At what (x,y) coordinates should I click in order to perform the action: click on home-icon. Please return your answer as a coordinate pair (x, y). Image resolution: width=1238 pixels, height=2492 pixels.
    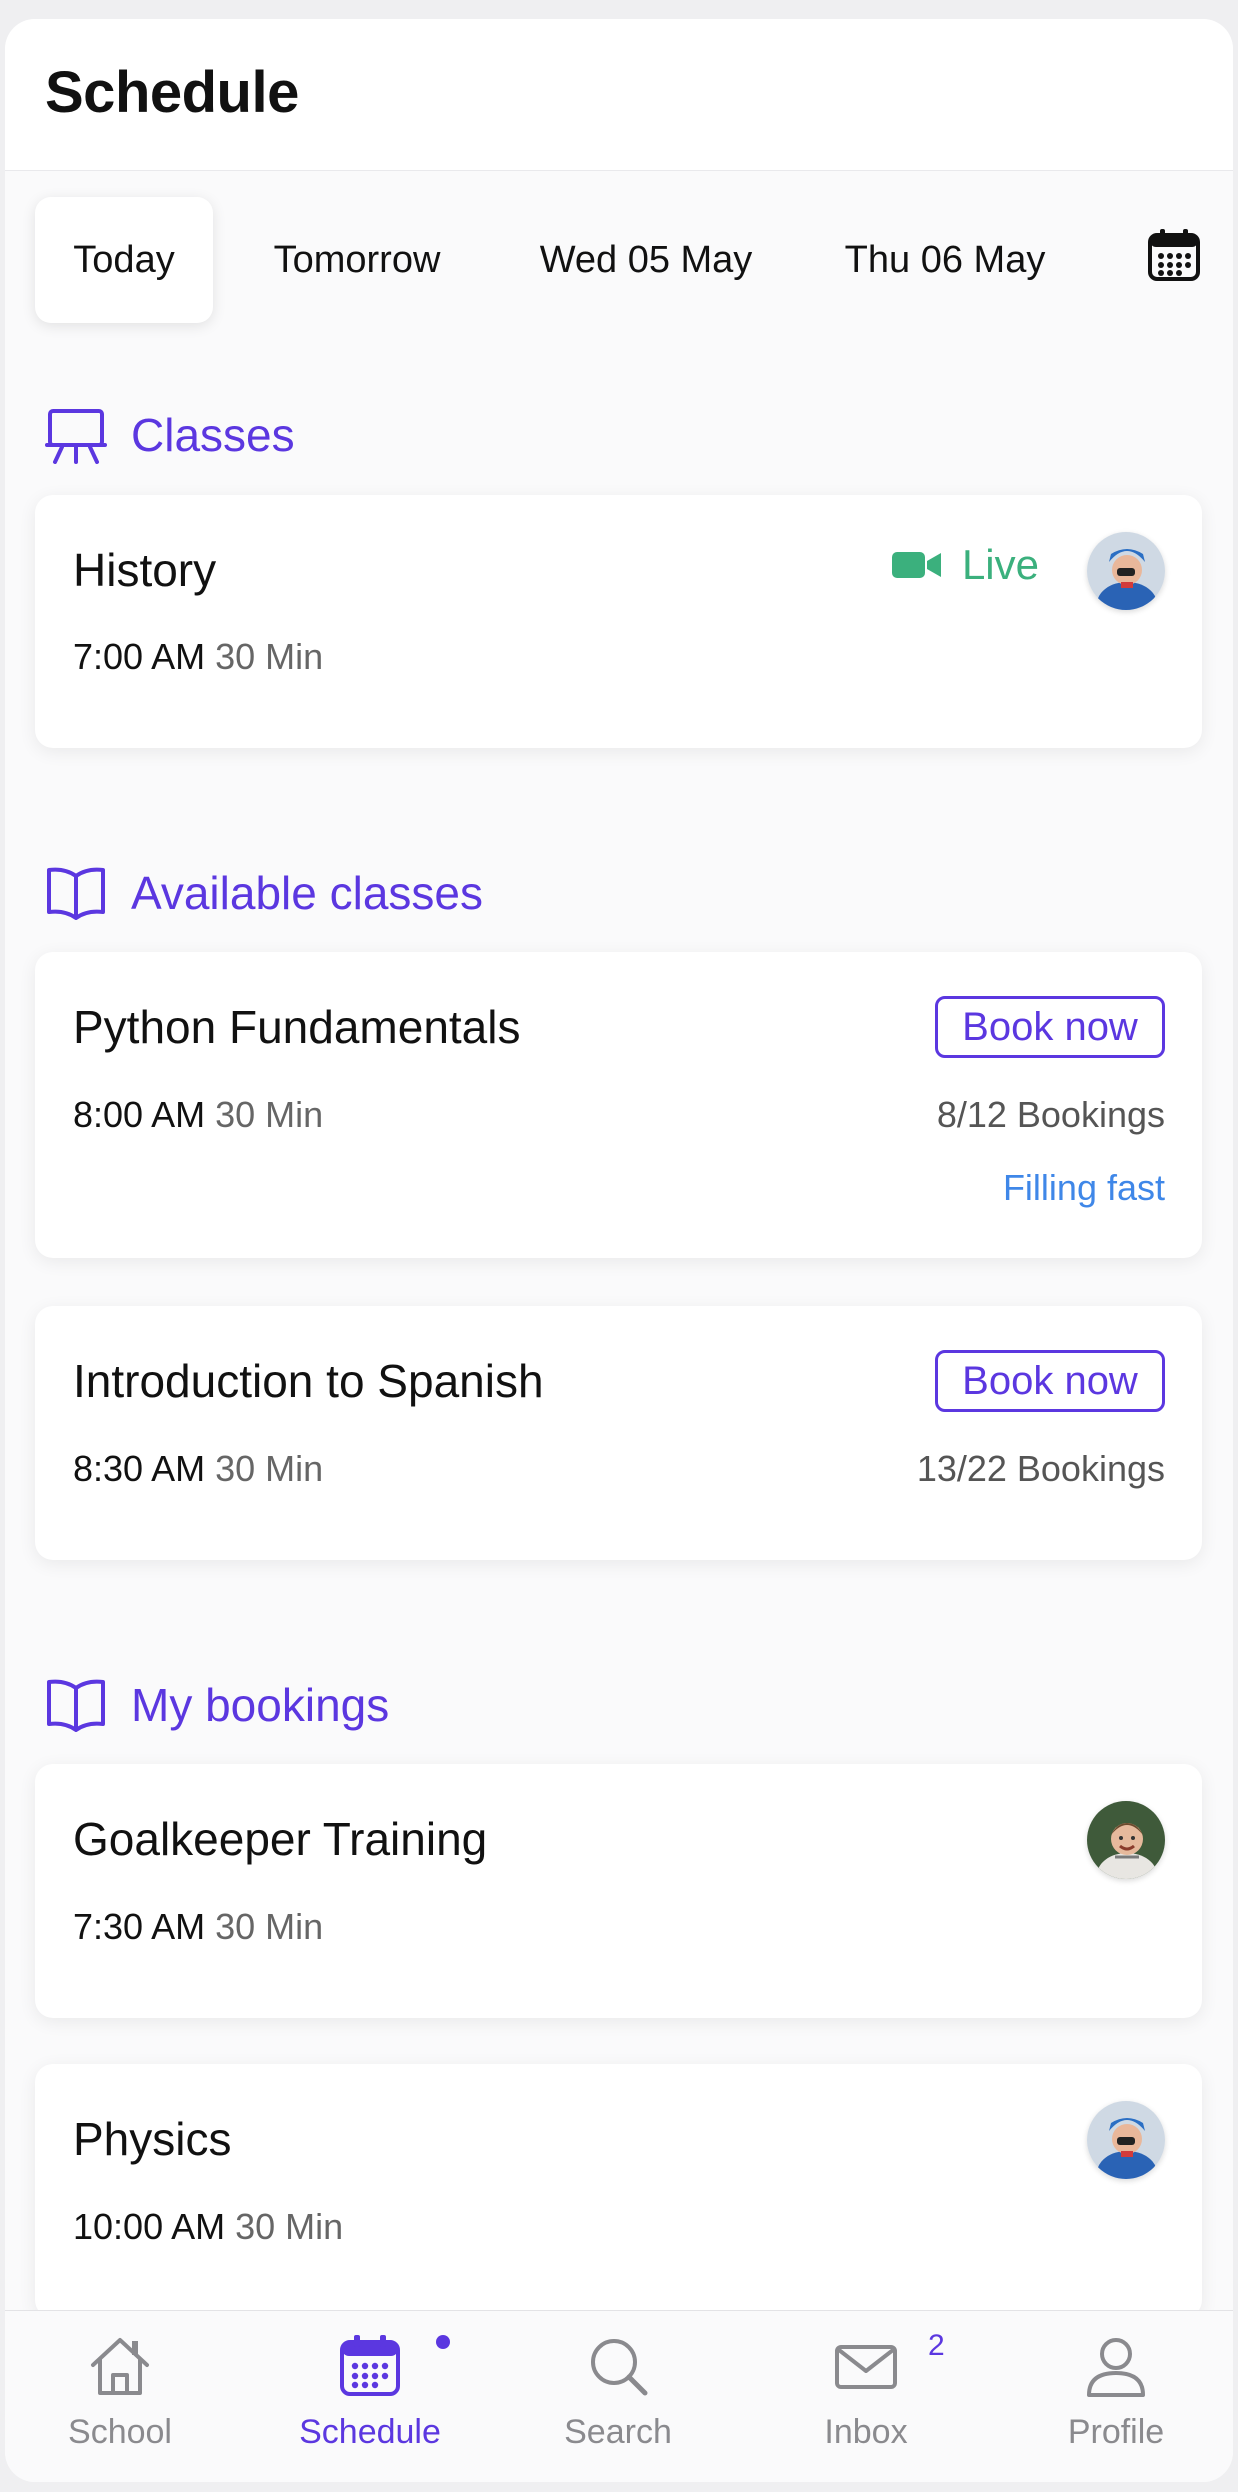
    Looking at the image, I should click on (120, 2366).